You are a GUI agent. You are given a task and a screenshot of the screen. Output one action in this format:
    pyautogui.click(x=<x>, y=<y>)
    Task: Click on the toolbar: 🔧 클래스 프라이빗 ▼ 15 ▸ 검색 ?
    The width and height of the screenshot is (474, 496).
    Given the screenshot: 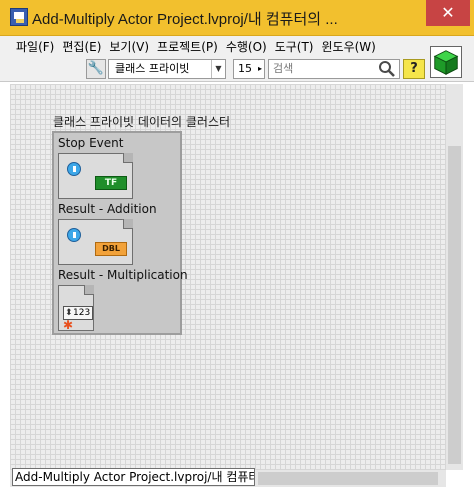 What is the action you would take?
    pyautogui.click(x=237, y=69)
    